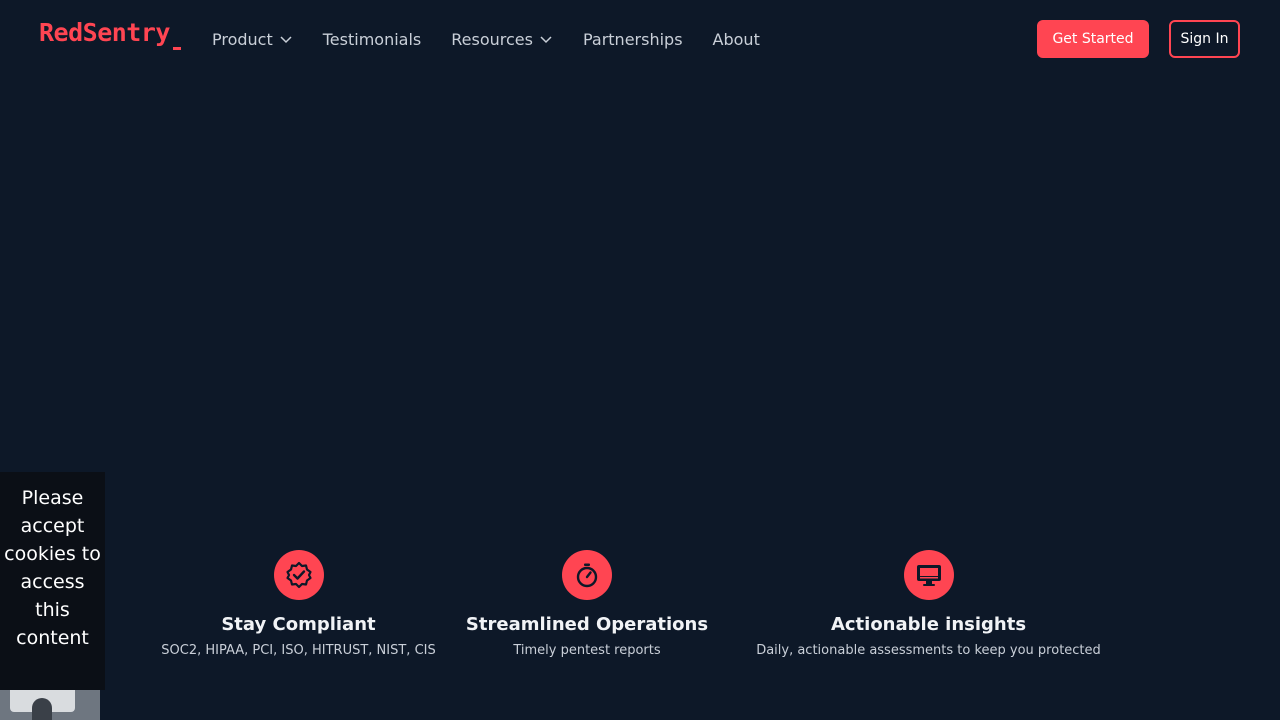 This screenshot has width=1280, height=720. What do you see at coordinates (1204, 39) in the screenshot?
I see `sign-in-button: Sign In` at bounding box center [1204, 39].